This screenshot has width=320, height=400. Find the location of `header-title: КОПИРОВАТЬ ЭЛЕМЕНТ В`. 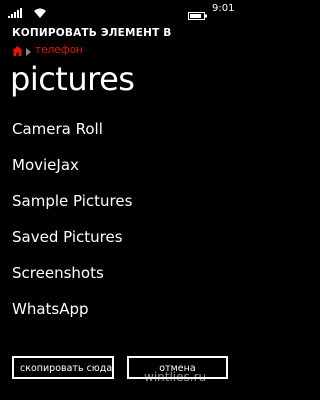

header-title: КОПИРОВАТЬ ЭЛЕМЕНТ В is located at coordinates (92, 33).